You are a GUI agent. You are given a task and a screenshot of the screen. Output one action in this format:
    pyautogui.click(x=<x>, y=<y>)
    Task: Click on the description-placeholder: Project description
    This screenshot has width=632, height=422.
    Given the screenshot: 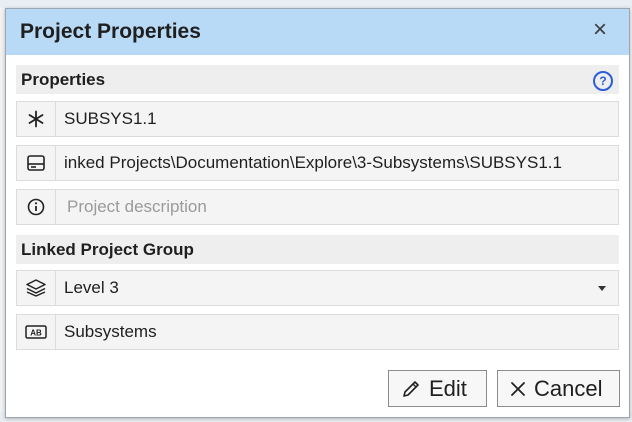 What is the action you would take?
    pyautogui.click(x=137, y=206)
    